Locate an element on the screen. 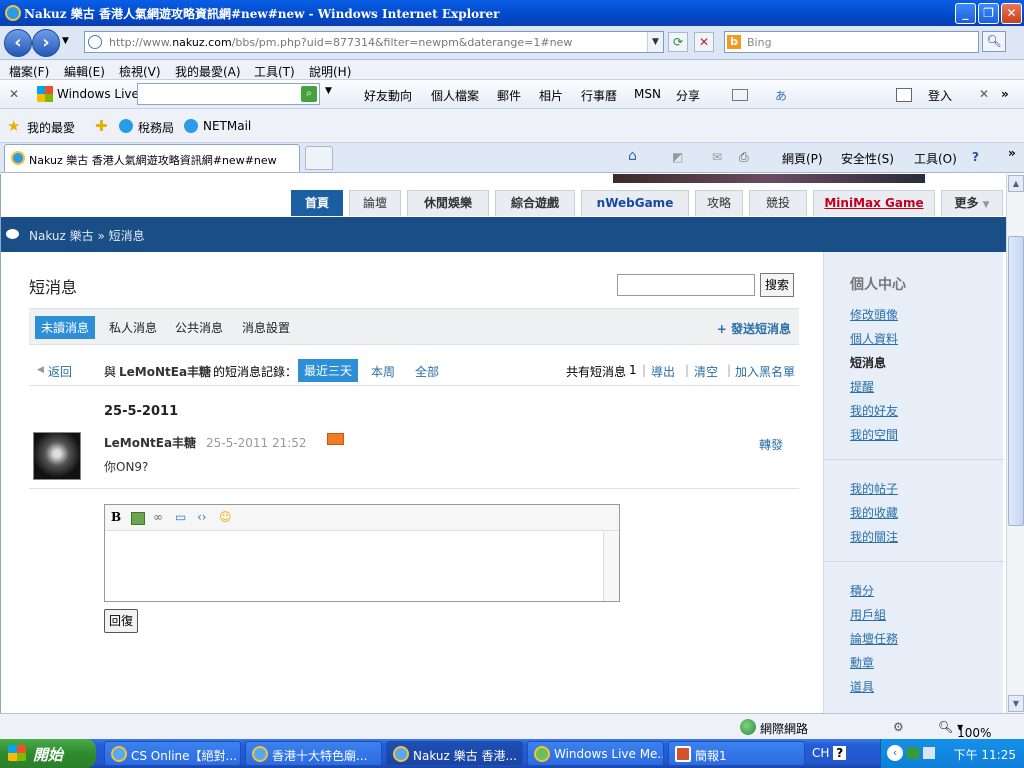  menu-help: 說明(H) is located at coordinates (330, 71).